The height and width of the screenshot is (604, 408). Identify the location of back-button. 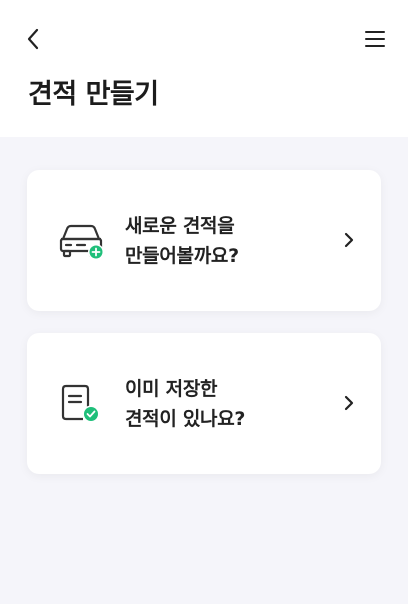
(33, 39).